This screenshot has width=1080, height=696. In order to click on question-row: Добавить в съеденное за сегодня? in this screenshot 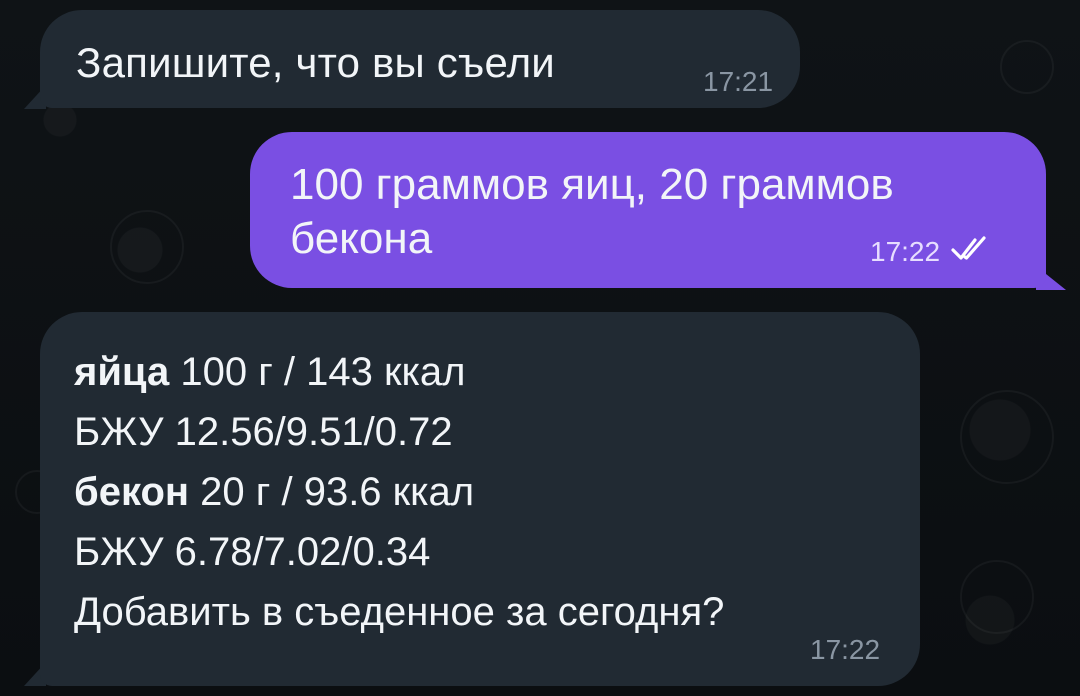, I will do `click(399, 612)`.